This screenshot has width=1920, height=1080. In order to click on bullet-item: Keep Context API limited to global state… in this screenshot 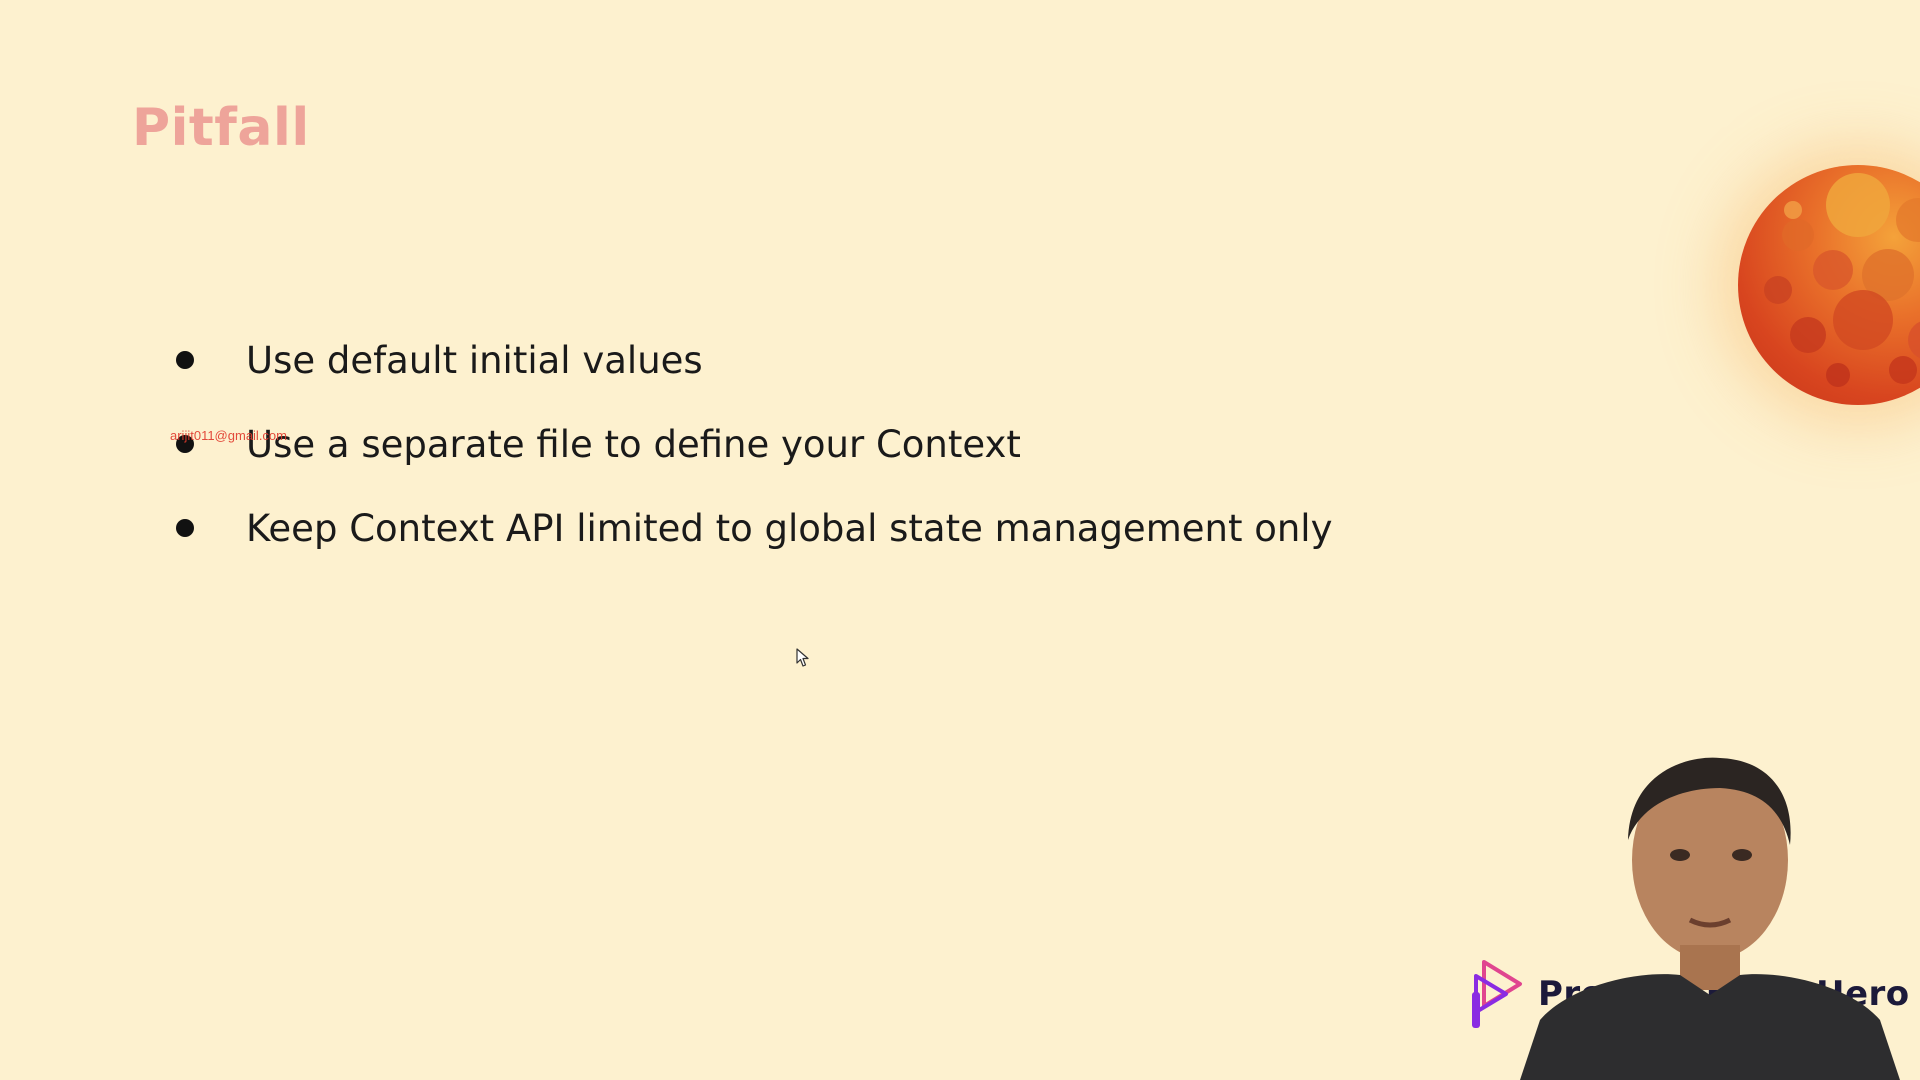, I will do `click(754, 528)`.